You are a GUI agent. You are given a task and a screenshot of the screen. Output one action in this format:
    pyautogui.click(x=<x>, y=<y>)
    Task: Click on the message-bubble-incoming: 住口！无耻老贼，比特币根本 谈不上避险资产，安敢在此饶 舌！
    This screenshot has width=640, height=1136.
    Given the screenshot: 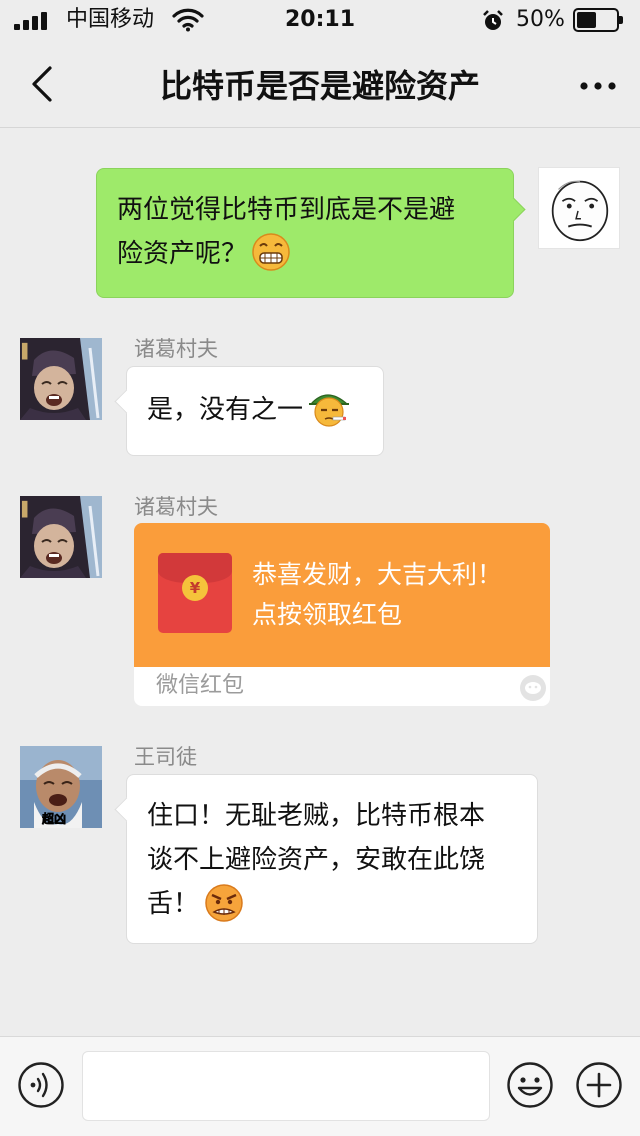 What is the action you would take?
    pyautogui.click(x=332, y=859)
    